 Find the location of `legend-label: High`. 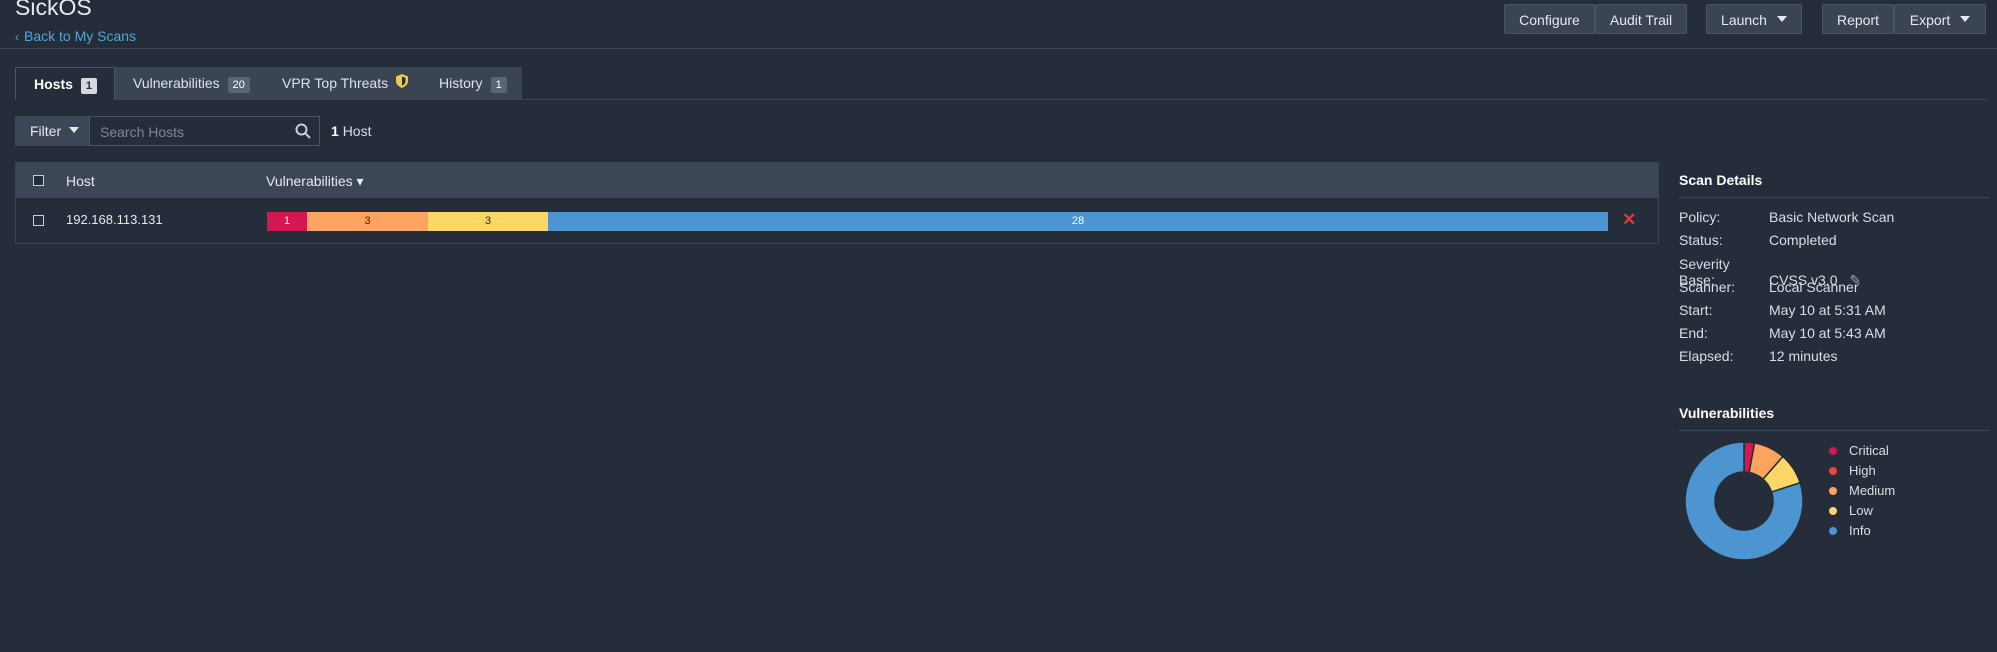

legend-label: High is located at coordinates (1862, 470).